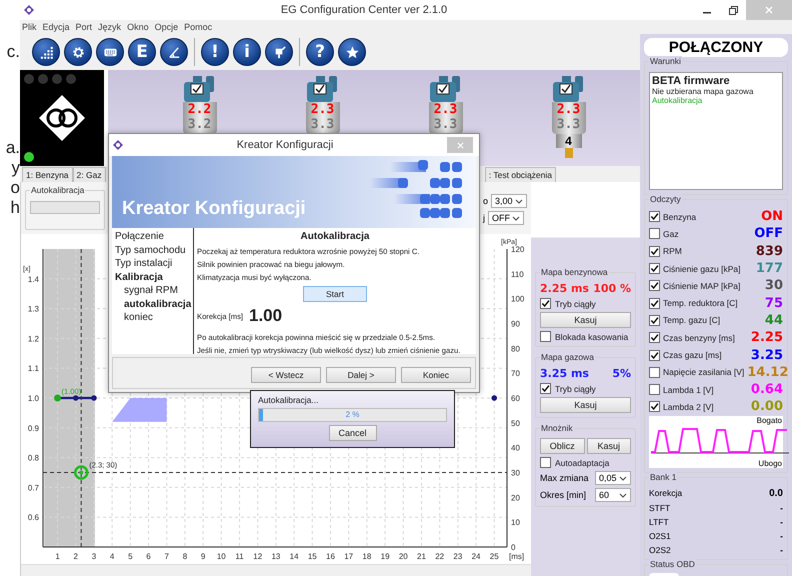 The image size is (792, 576). What do you see at coordinates (772, 216) in the screenshot?
I see `reading-value: ON` at bounding box center [772, 216].